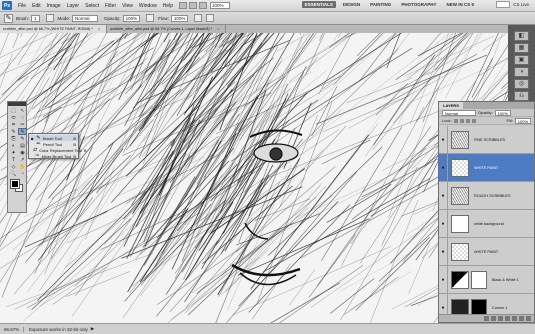 This screenshot has height=334, width=535. What do you see at coordinates (490, 139) in the screenshot?
I see `layer-name: FINE SCRIBBLES` at bounding box center [490, 139].